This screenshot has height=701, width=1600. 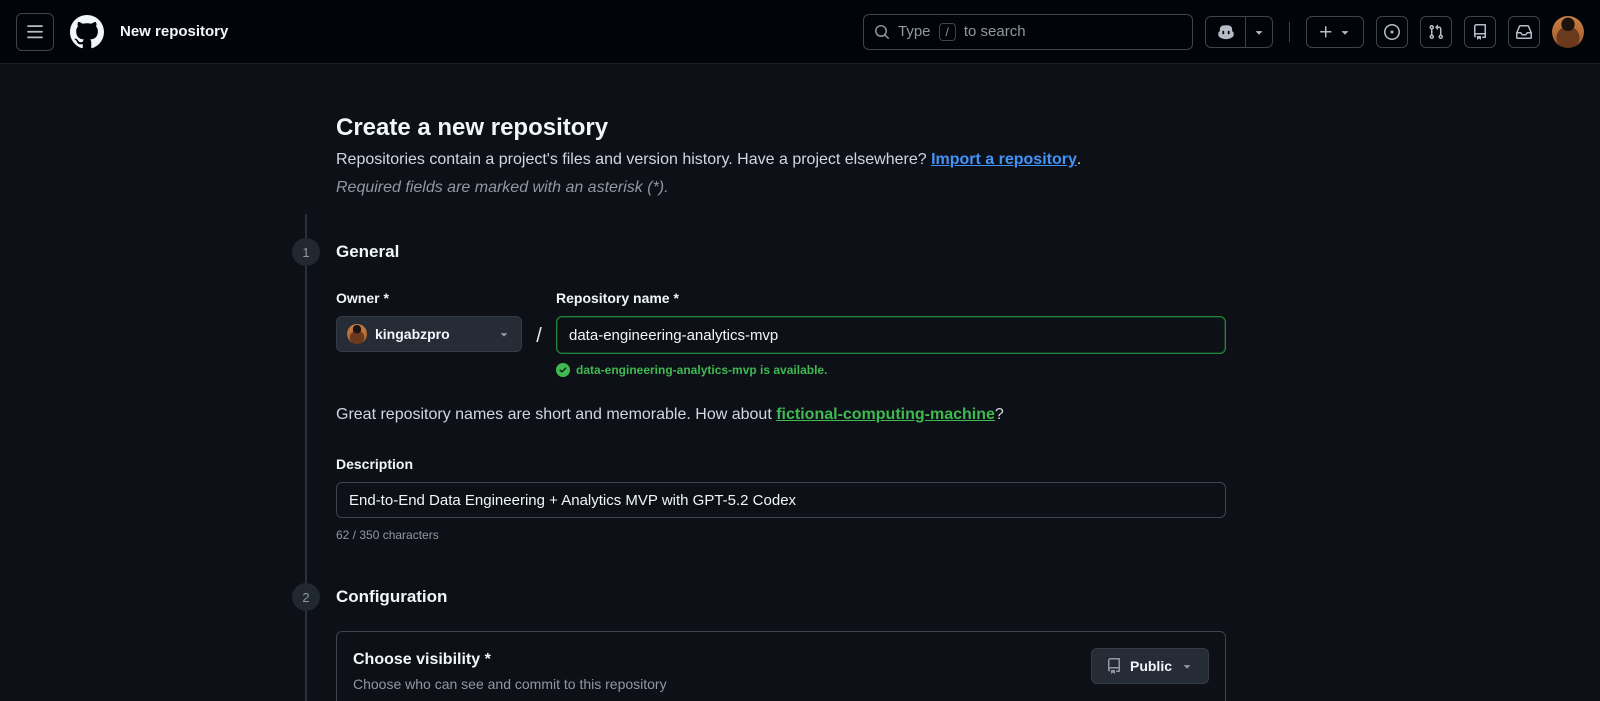 I want to click on three-bars-icon, so click(x=35, y=32).